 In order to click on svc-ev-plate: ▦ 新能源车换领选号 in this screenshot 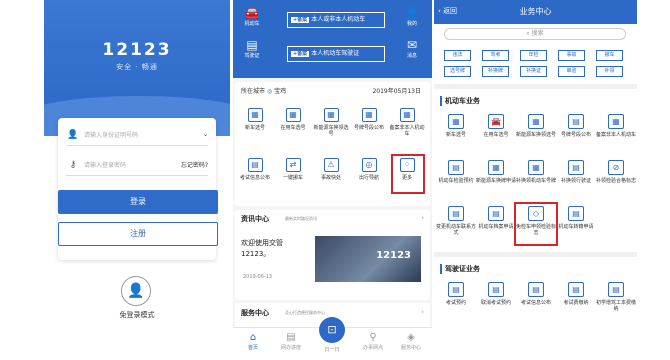, I will do `click(536, 126)`.